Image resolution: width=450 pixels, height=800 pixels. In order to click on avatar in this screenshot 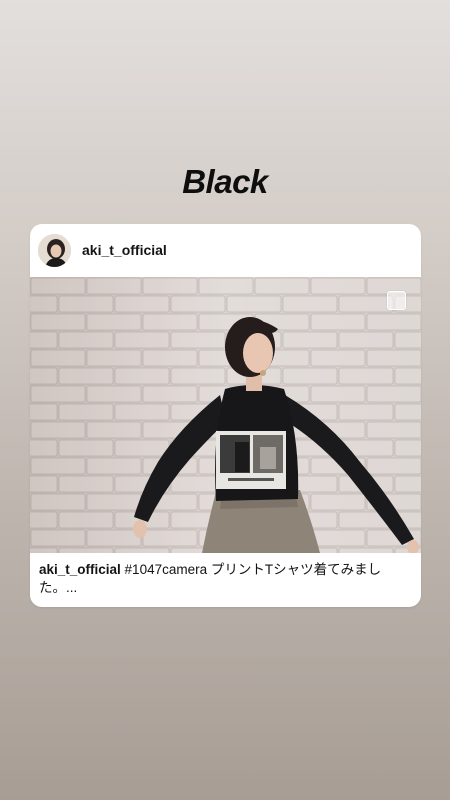, I will do `click(54, 250)`.